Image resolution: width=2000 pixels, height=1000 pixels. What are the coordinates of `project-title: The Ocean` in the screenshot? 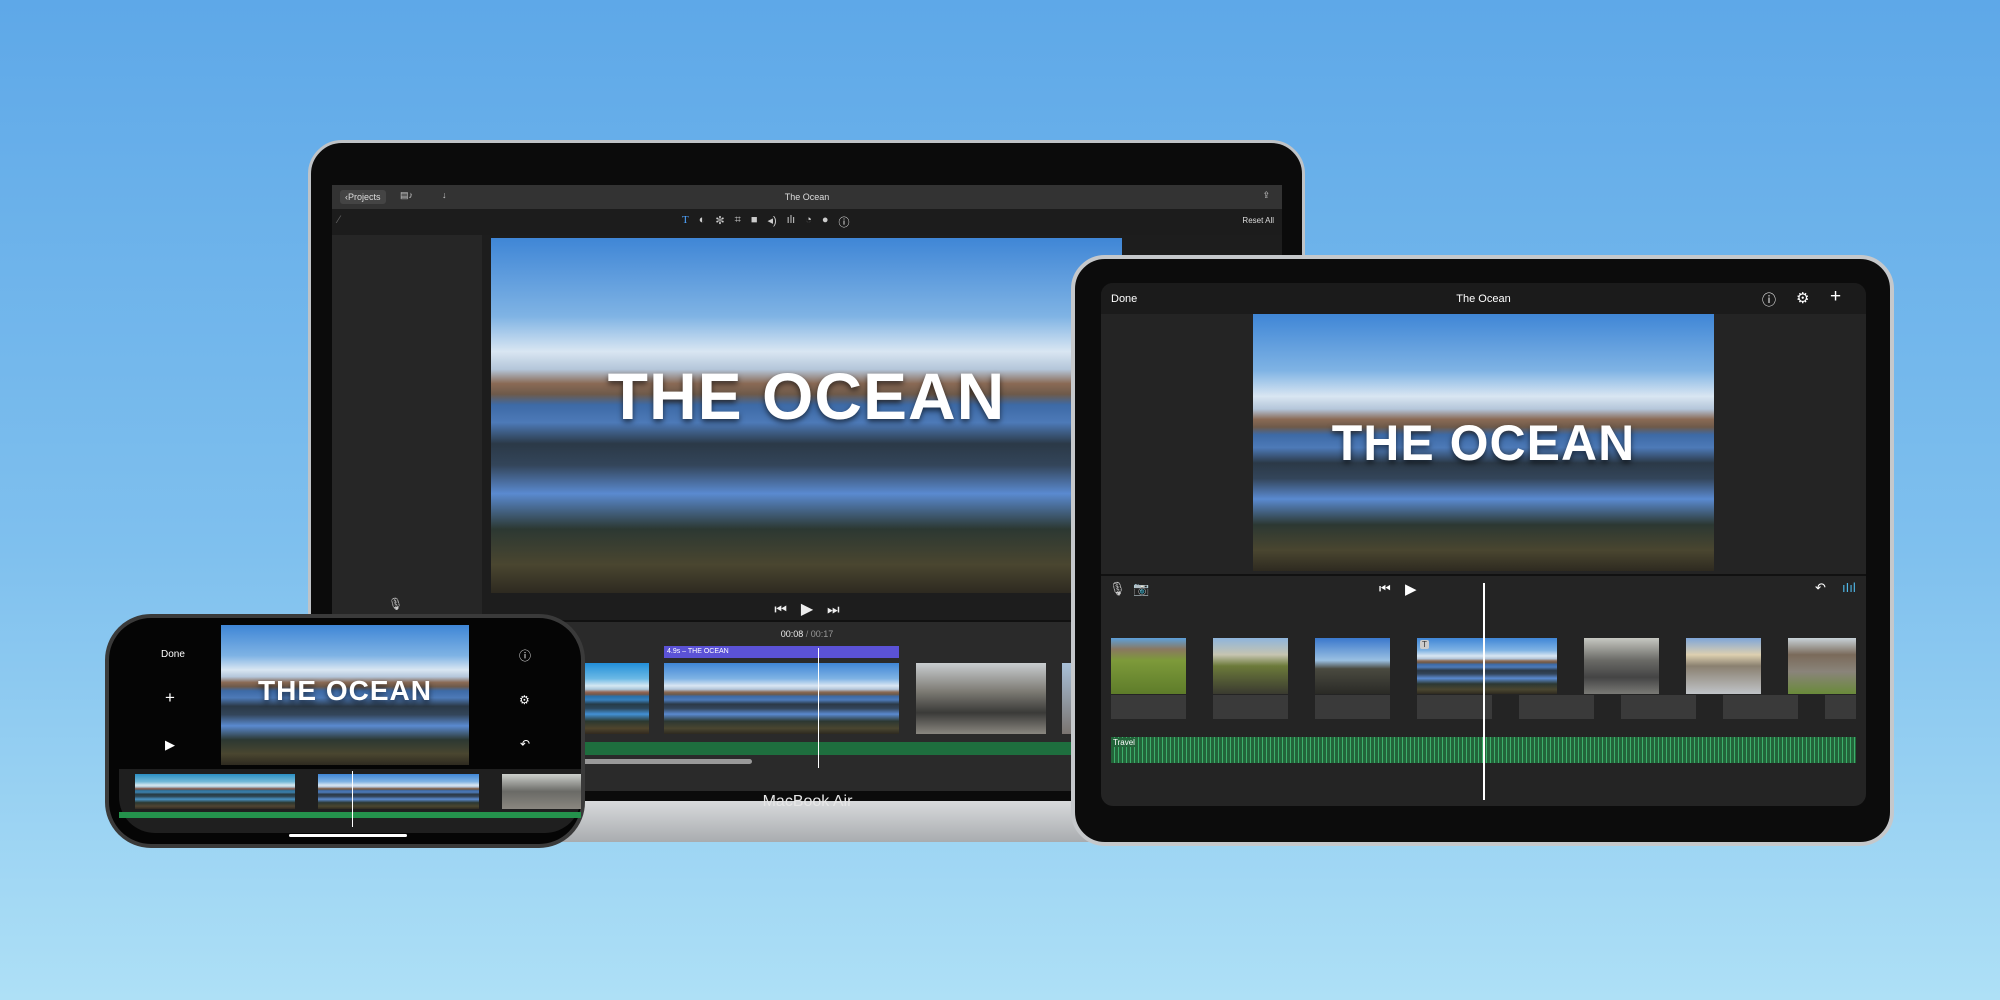 It's located at (1483, 299).